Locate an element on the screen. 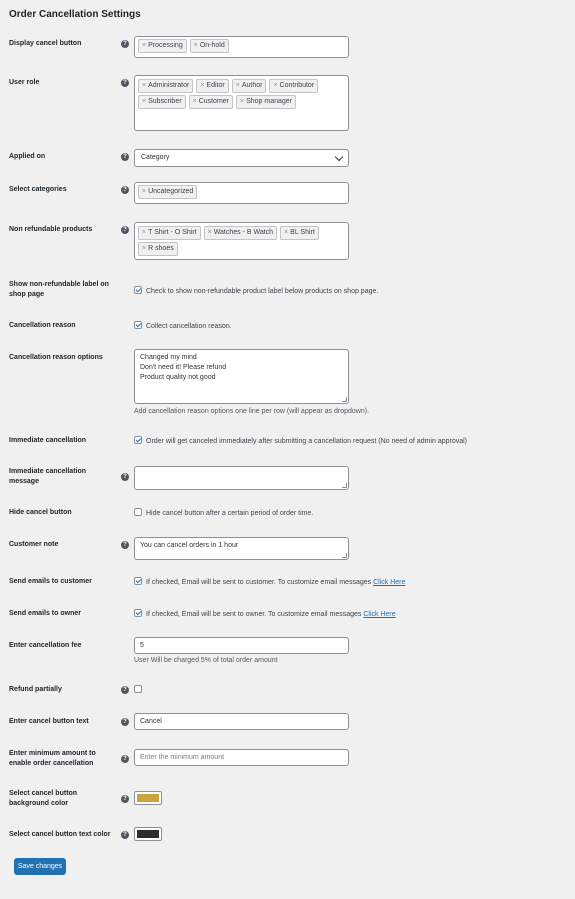 The width and height of the screenshot is (575, 899). emails-customer-label: Send emails to customer is located at coordinates (50, 581).